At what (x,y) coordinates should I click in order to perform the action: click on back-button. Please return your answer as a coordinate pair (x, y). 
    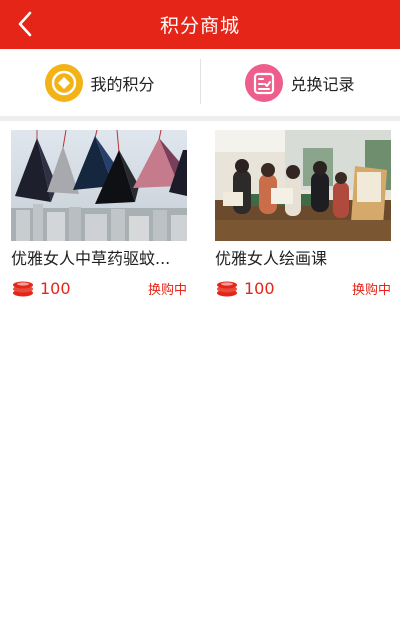
    Looking at the image, I should click on (25, 24).